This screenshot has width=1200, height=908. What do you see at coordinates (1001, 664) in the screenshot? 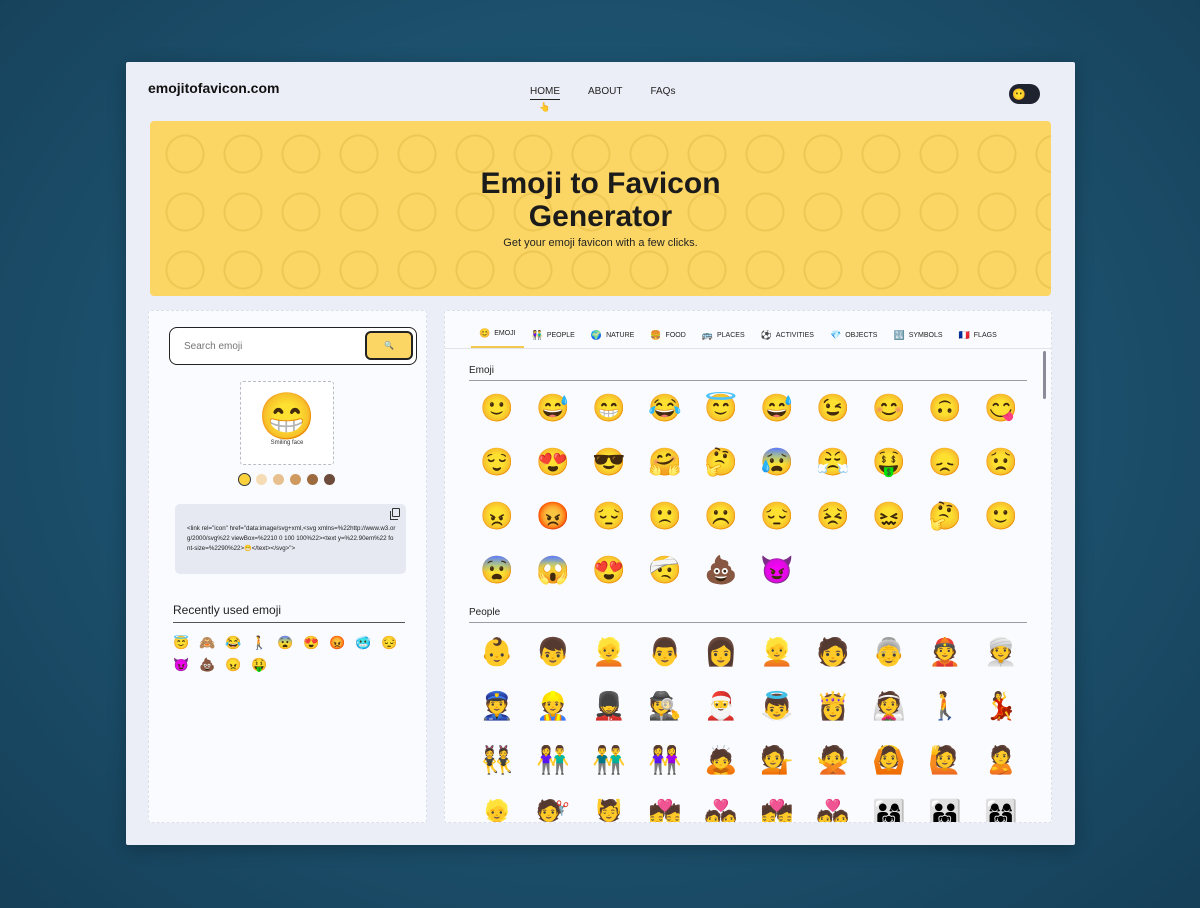
I see `emoji-cell: 👳` at bounding box center [1001, 664].